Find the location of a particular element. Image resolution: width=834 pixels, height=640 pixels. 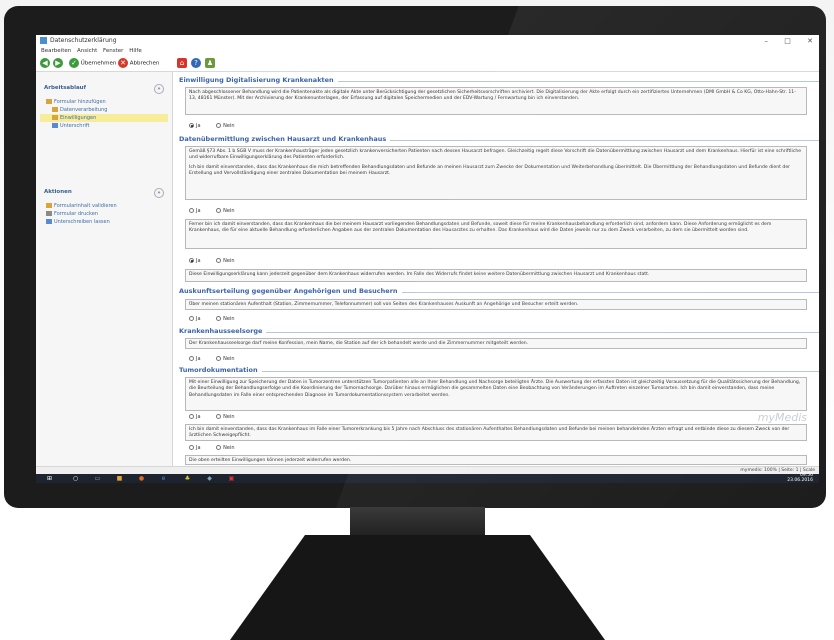

app-icon-remote: ◆ is located at coordinates (209, 478).